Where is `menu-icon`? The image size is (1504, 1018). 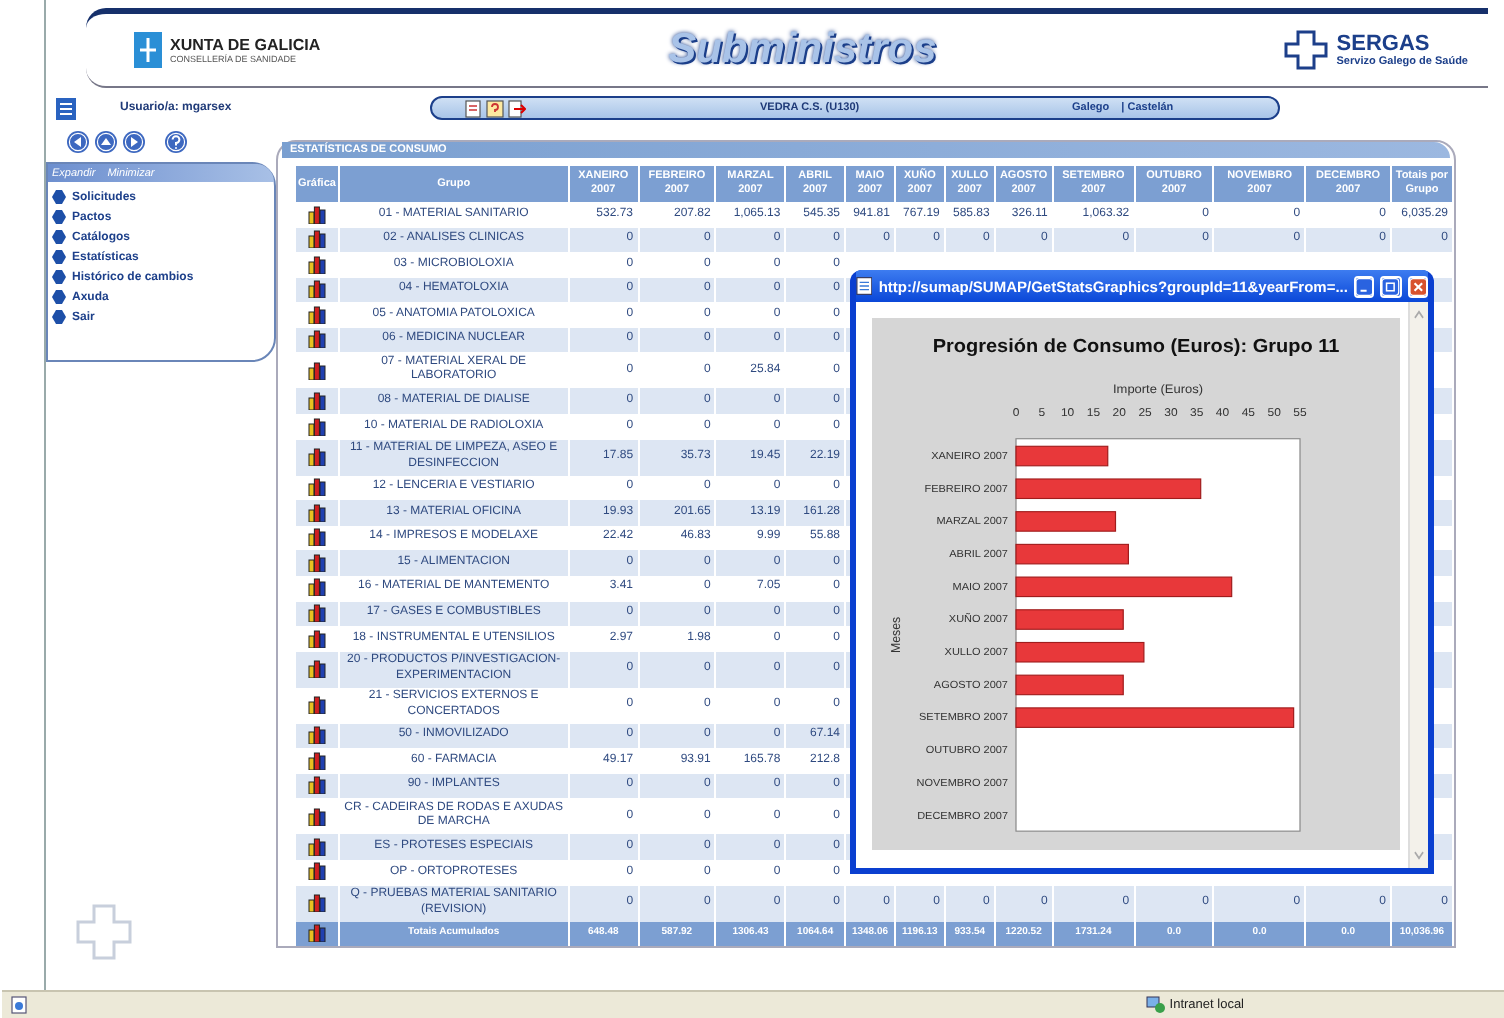
menu-icon is located at coordinates (66, 108).